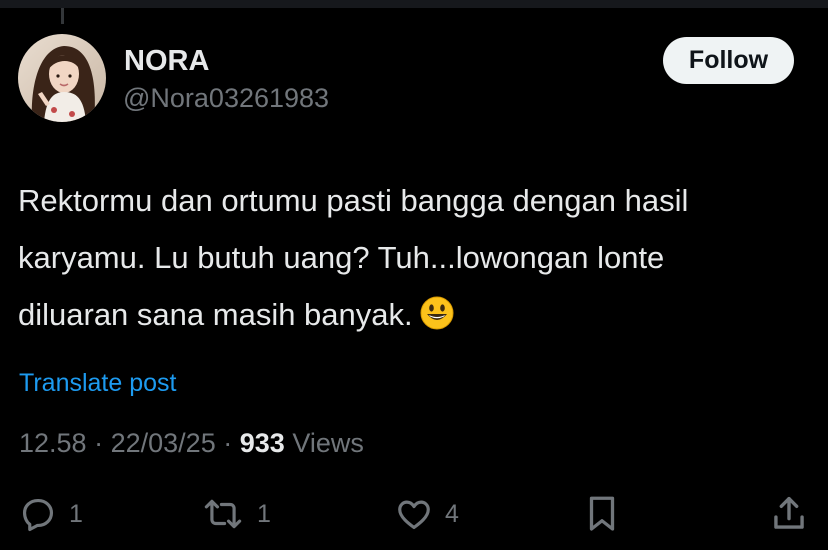 This screenshot has width=828, height=550. Describe the element at coordinates (226, 98) in the screenshot. I see `author-handle: @Nora03261983` at that location.